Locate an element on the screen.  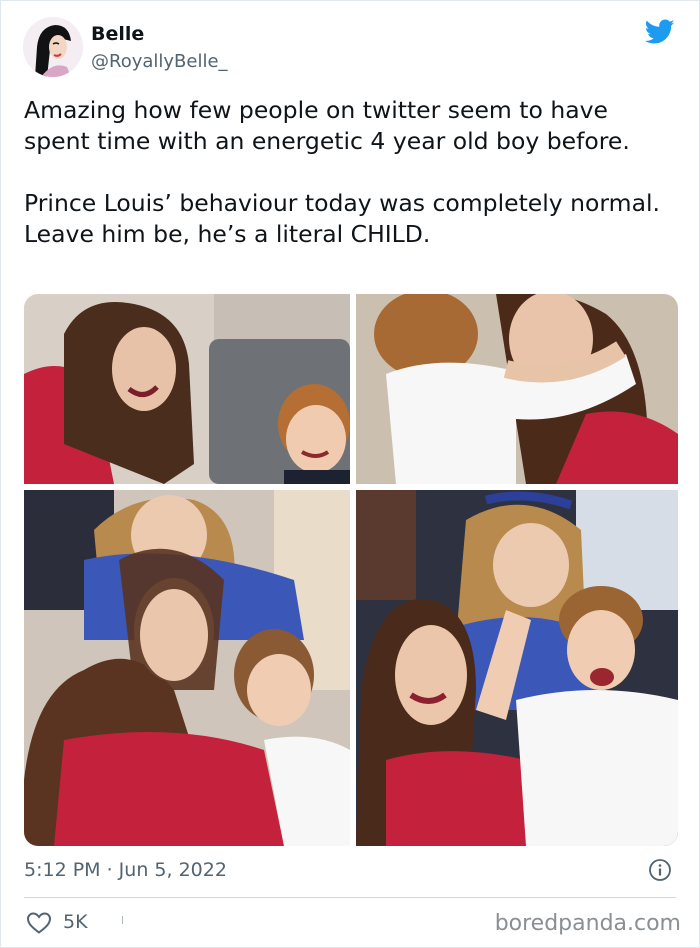
watermark: boredpanda.com is located at coordinates (587, 923).